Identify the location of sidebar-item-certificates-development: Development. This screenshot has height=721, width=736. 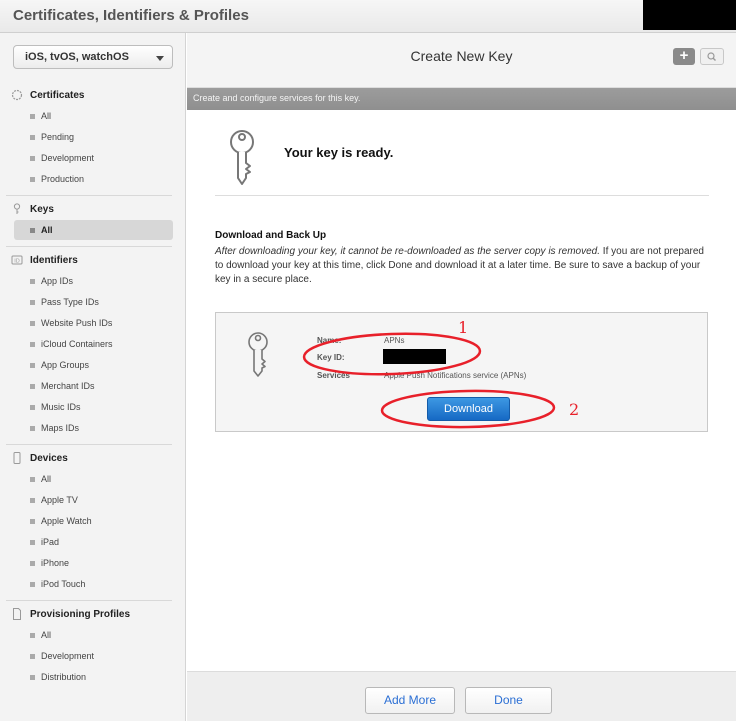
(93, 158).